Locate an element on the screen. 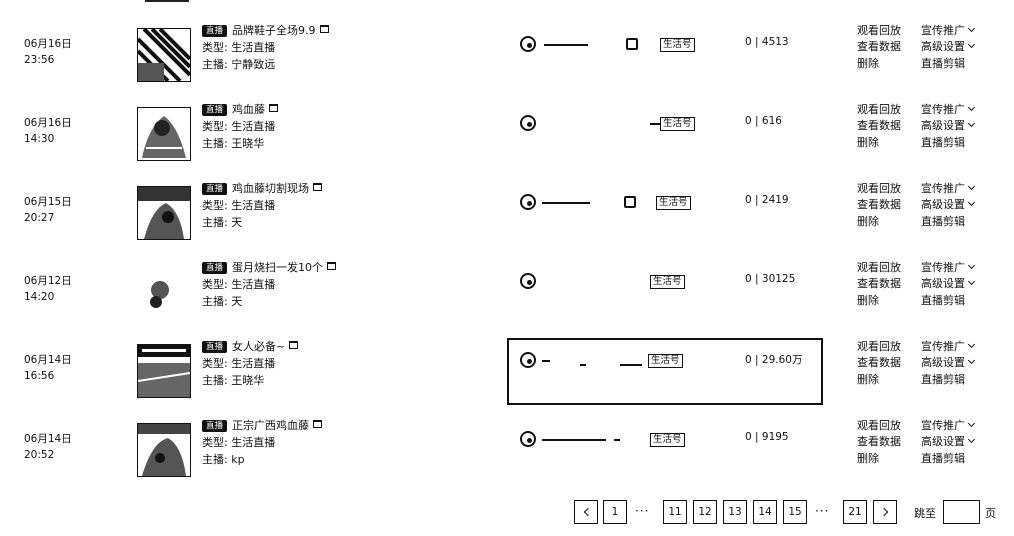 The height and width of the screenshot is (536, 1014). next-page-button is located at coordinates (885, 512).